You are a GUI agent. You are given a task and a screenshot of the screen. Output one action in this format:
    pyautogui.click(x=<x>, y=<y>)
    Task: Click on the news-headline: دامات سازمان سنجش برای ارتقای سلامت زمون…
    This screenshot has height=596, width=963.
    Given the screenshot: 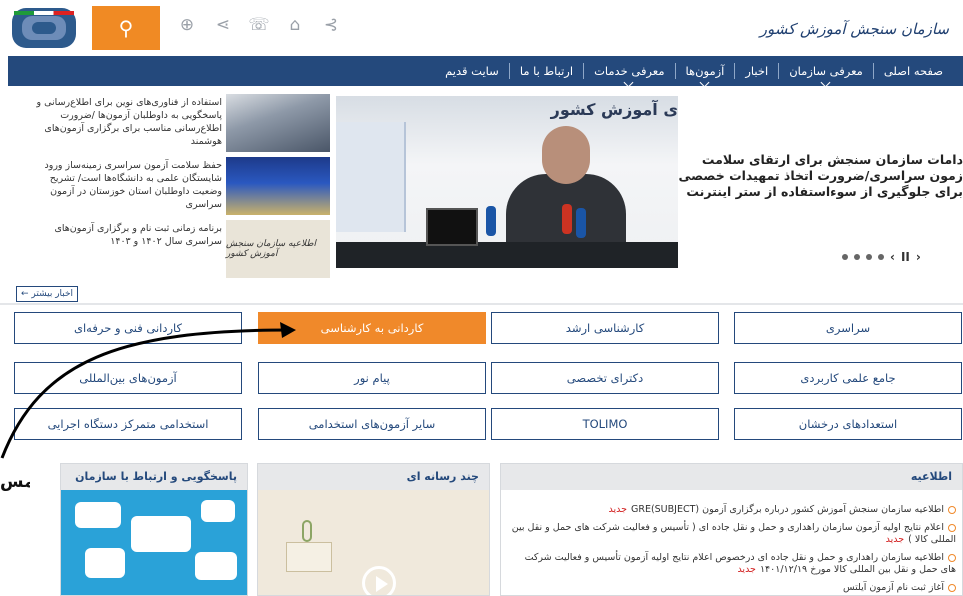 What is the action you would take?
    pyautogui.click(x=820, y=176)
    